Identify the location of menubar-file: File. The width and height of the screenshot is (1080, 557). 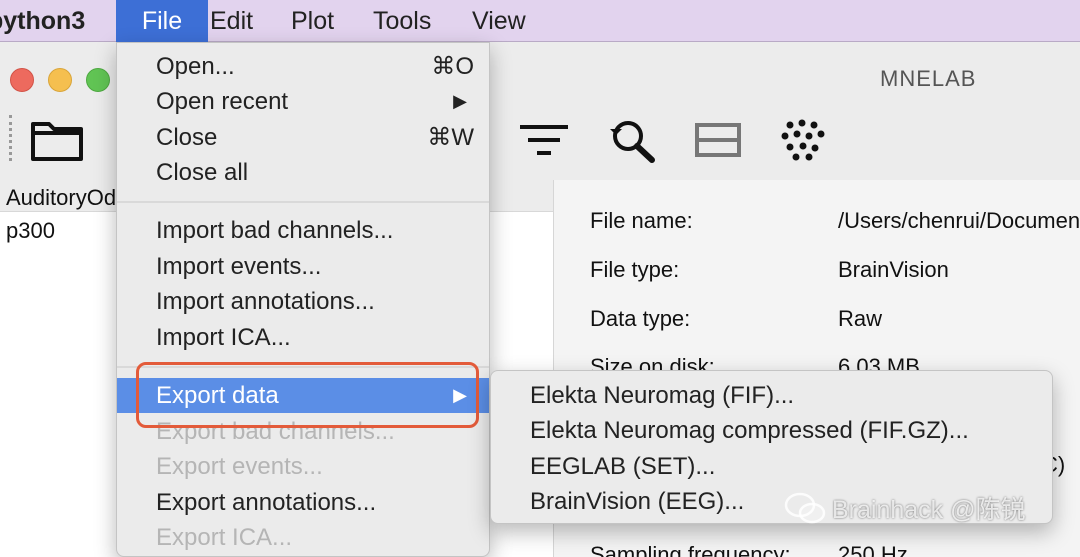
(162, 21).